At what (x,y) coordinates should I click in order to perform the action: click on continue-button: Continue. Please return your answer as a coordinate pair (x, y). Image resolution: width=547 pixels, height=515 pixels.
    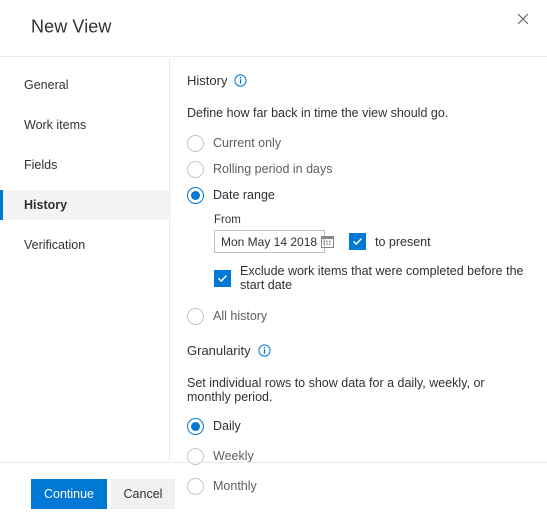
    Looking at the image, I should click on (69, 494).